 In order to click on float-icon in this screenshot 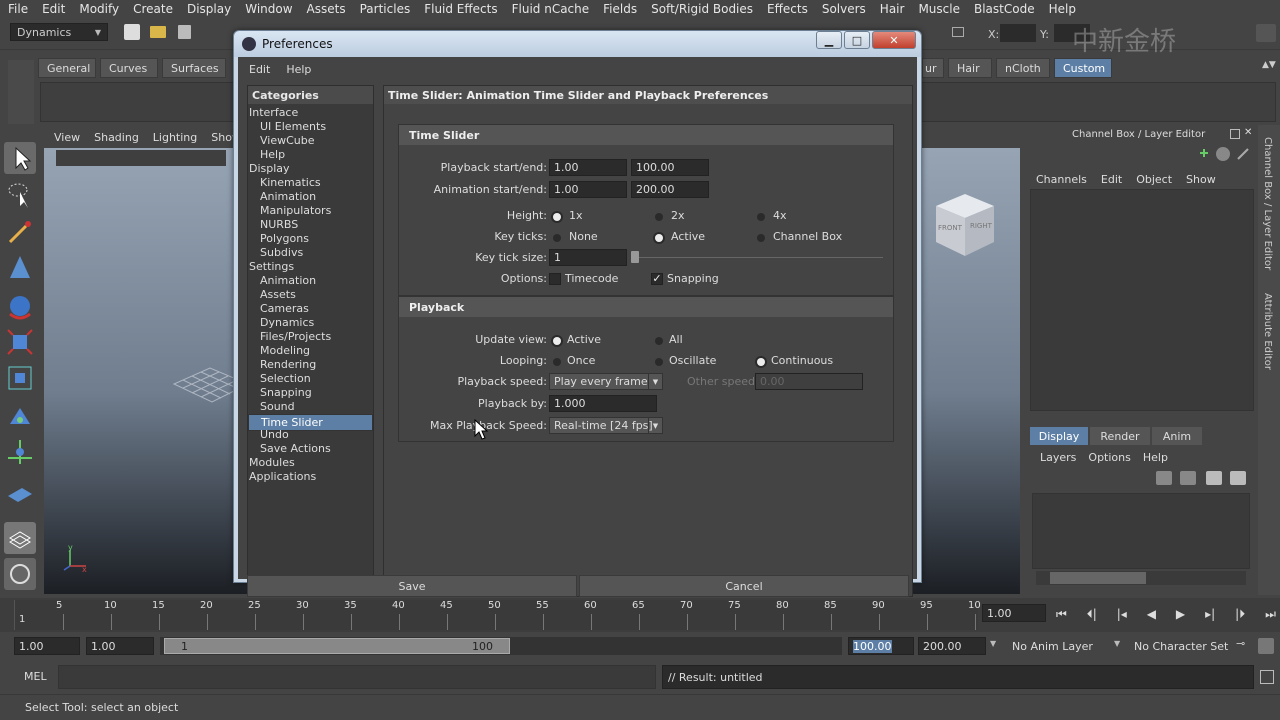, I will do `click(1235, 134)`.